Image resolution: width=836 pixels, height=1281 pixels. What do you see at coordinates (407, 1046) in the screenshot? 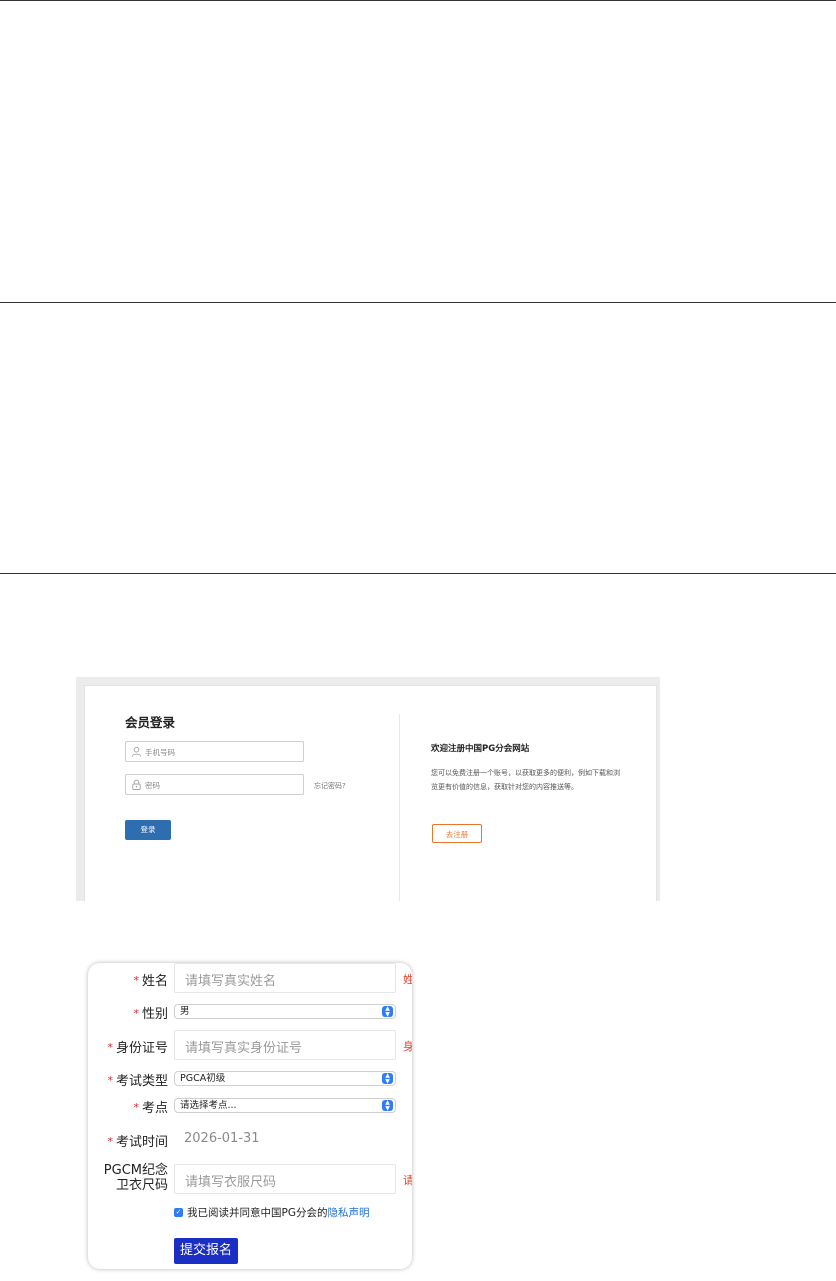
I see `id-number-hint: 身` at bounding box center [407, 1046].